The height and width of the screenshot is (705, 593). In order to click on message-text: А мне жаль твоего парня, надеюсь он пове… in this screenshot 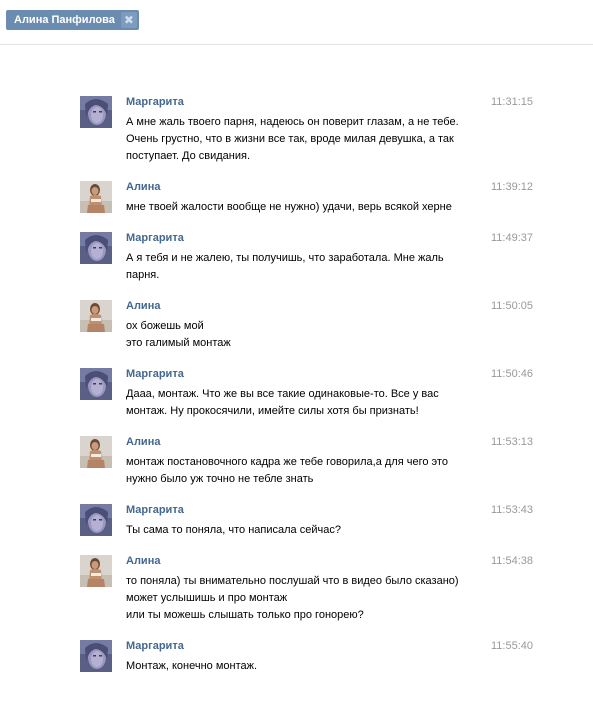, I will do `click(301, 139)`.